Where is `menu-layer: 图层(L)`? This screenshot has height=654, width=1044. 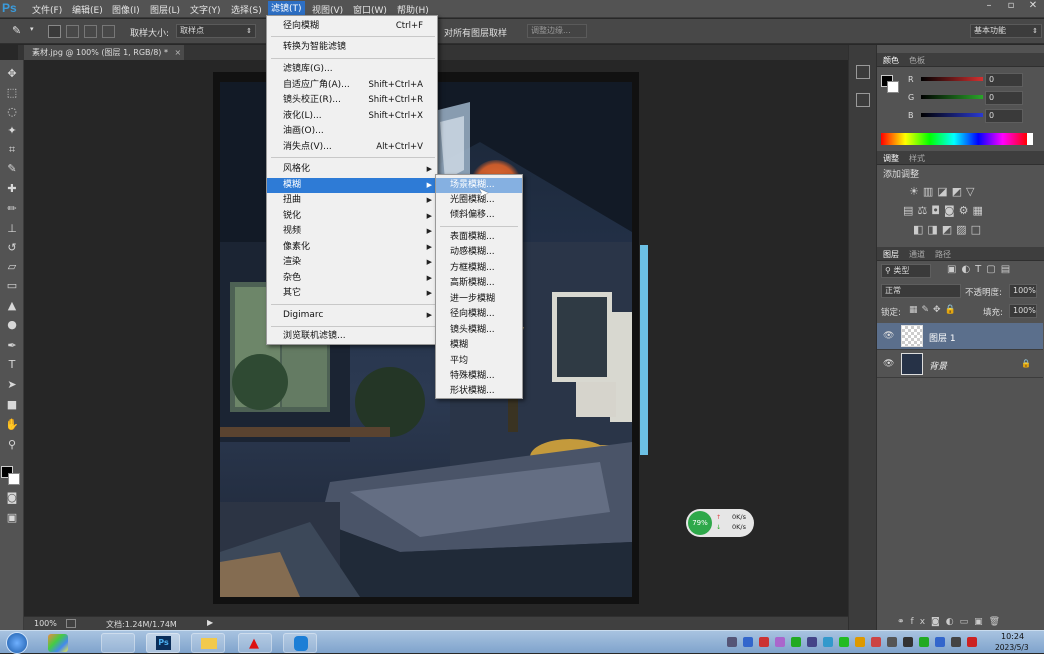 menu-layer: 图层(L) is located at coordinates (165, 9).